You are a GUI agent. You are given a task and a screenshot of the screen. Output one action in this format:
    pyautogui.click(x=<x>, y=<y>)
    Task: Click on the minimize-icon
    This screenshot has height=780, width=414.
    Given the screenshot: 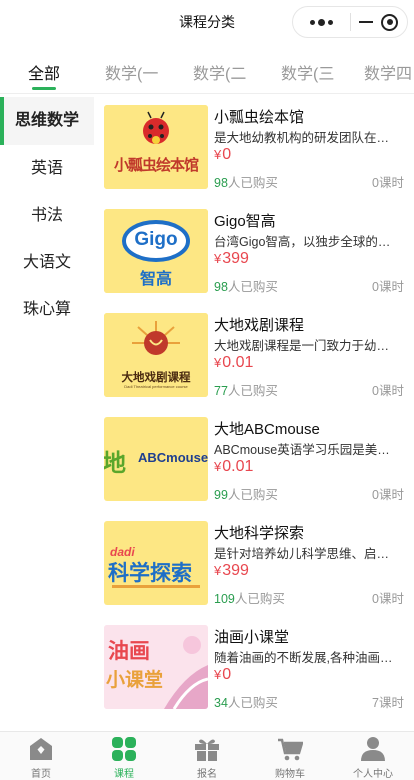 What is the action you would take?
    pyautogui.click(x=366, y=22)
    